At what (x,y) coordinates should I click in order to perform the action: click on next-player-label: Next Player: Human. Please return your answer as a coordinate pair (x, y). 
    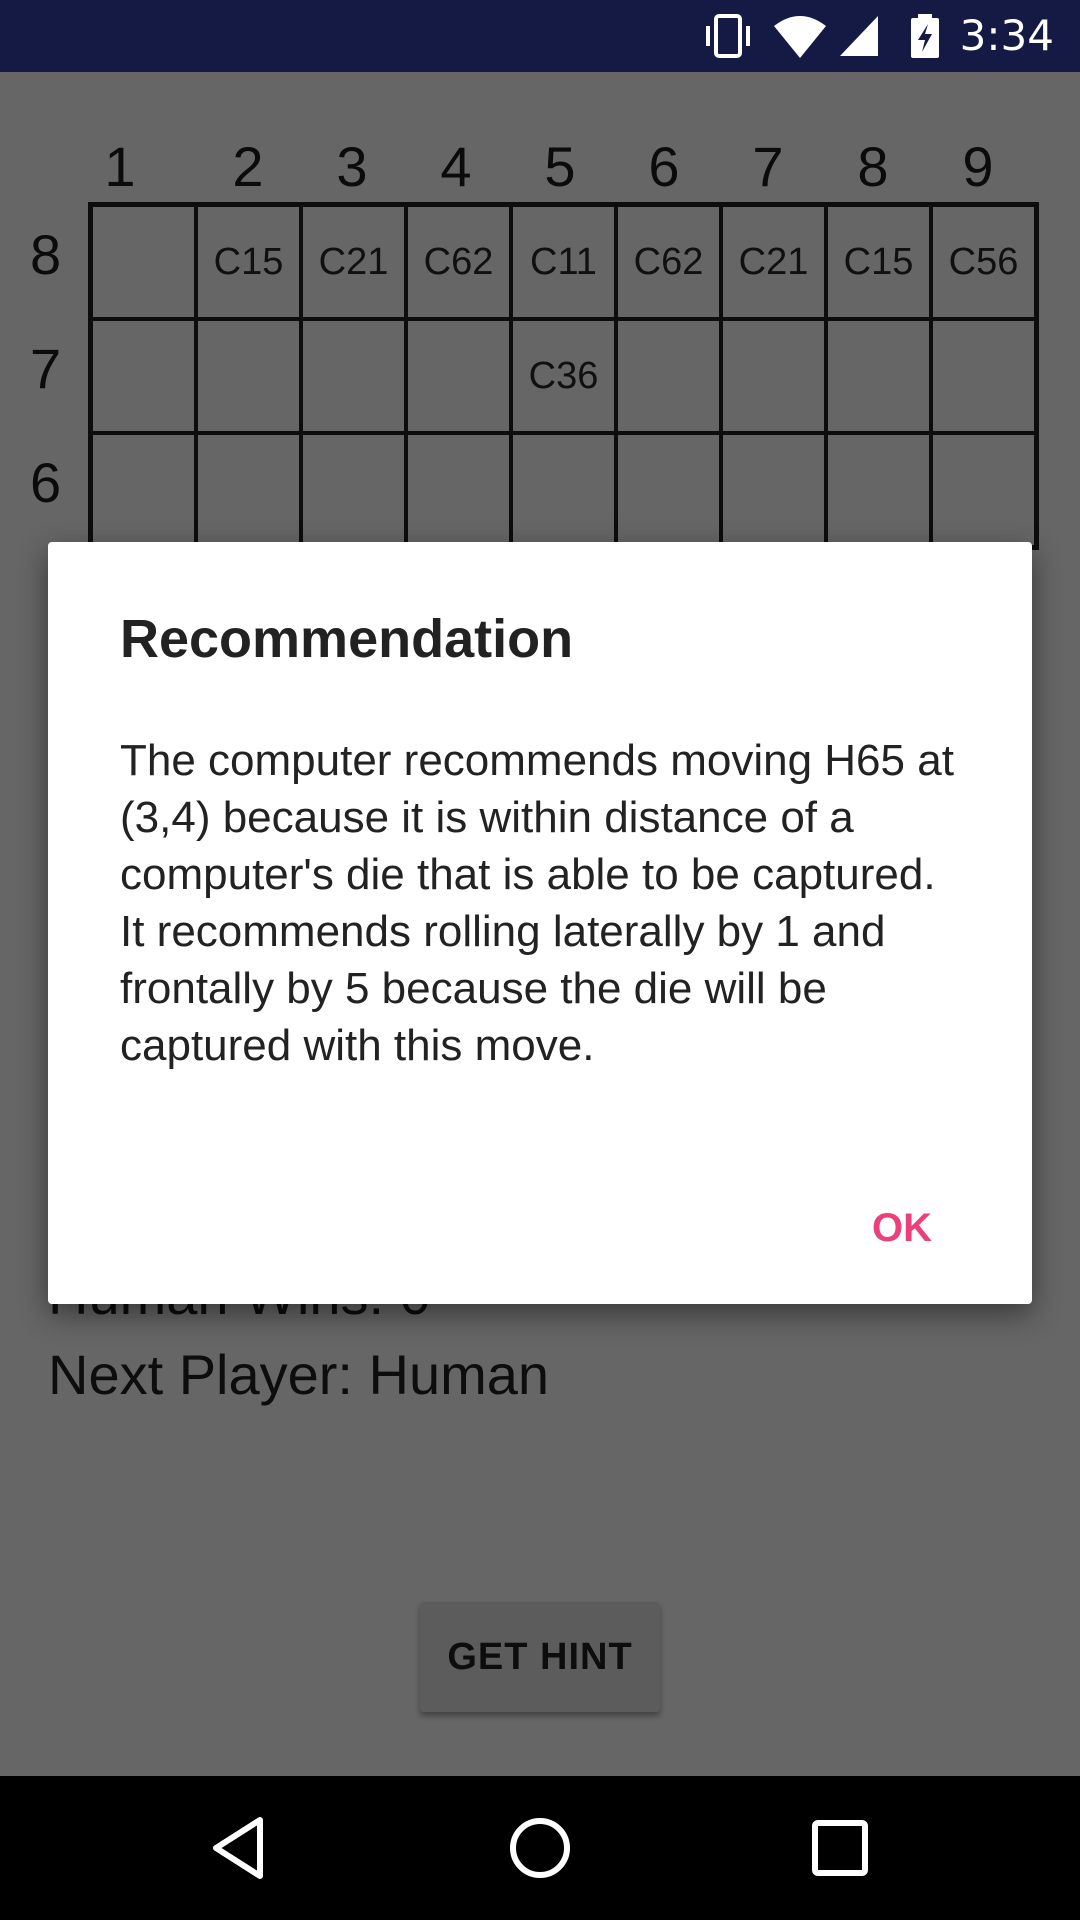
    Looking at the image, I should click on (299, 1374).